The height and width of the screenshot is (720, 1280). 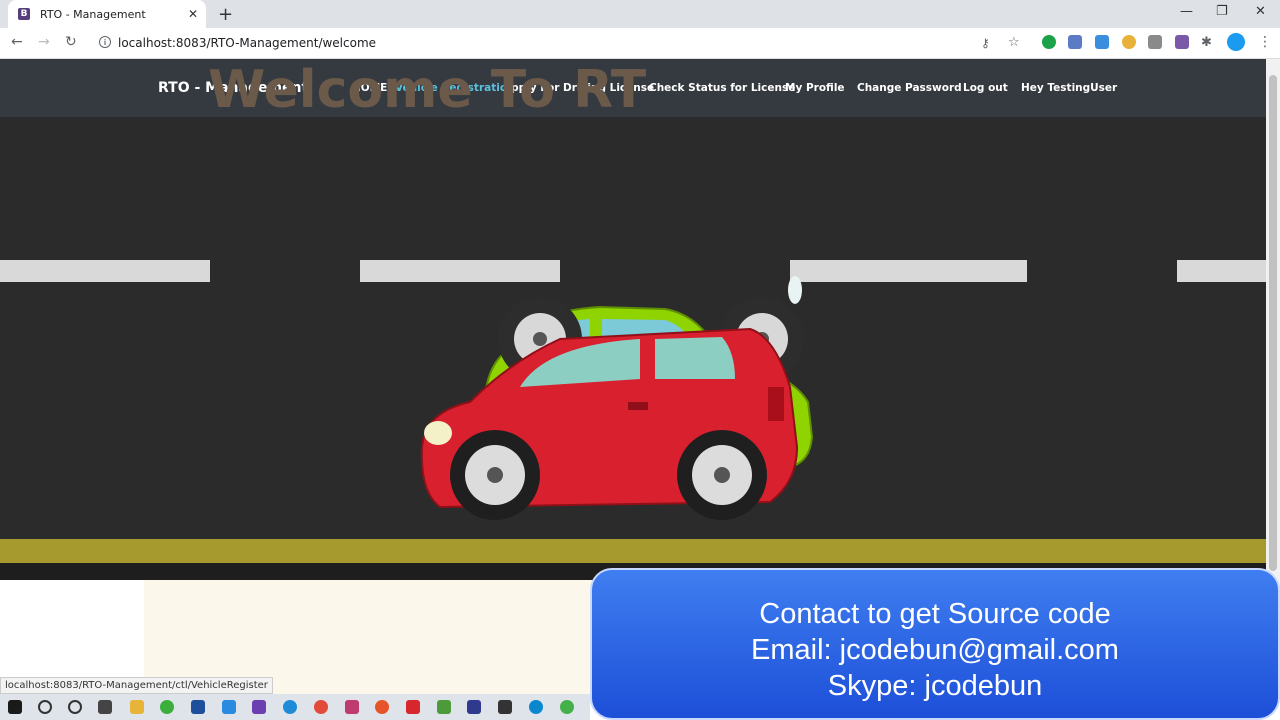 I want to click on profile-avatar-icon, so click(x=1236, y=42).